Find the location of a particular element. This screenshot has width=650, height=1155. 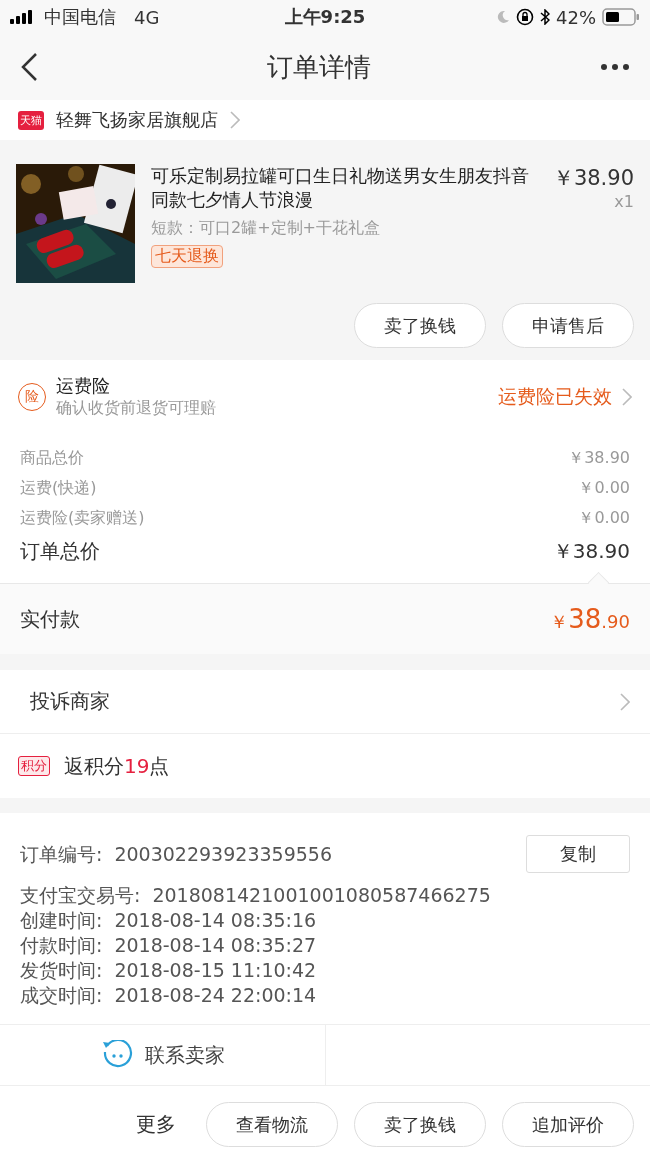

complaint-label: 投诉商家 is located at coordinates (70, 701).